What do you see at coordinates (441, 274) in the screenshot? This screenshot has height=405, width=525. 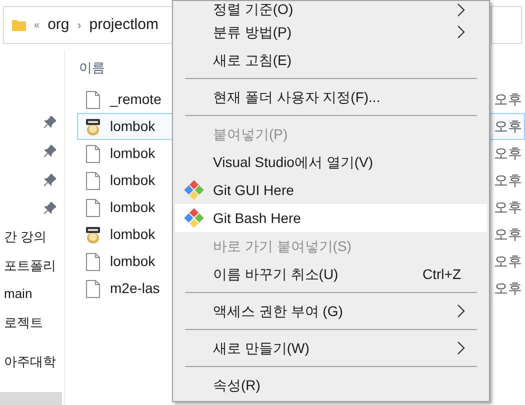 I see `shortcut-label: Ctrl+Z` at bounding box center [441, 274].